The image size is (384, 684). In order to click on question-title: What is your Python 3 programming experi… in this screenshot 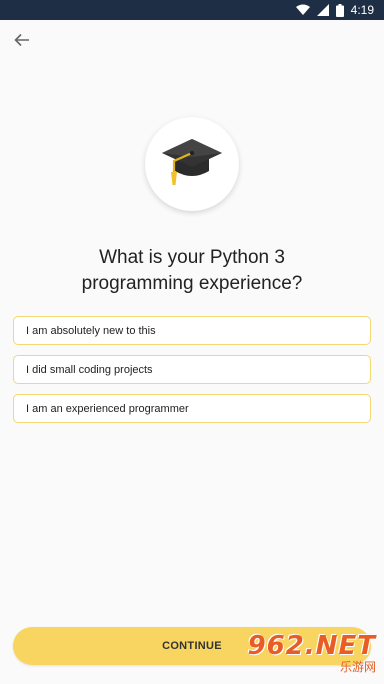, I will do `click(192, 271)`.